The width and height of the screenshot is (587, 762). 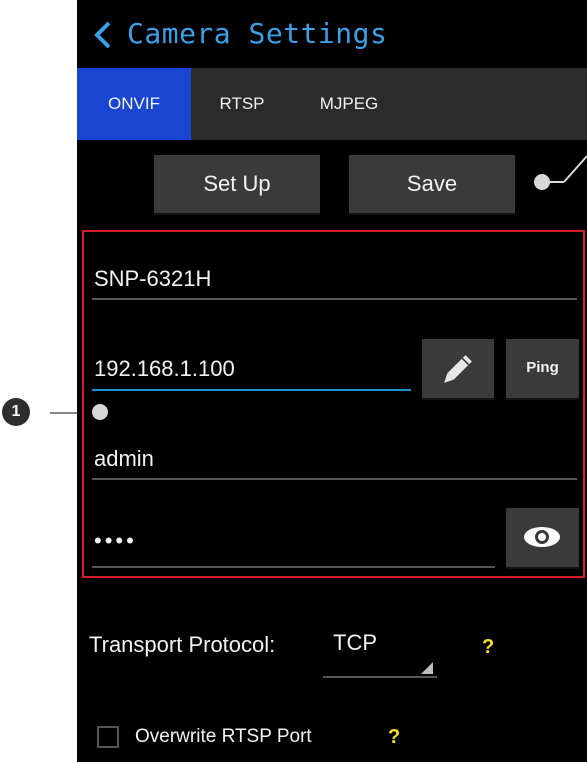 What do you see at coordinates (237, 184) in the screenshot?
I see `setup-button: Set Up` at bounding box center [237, 184].